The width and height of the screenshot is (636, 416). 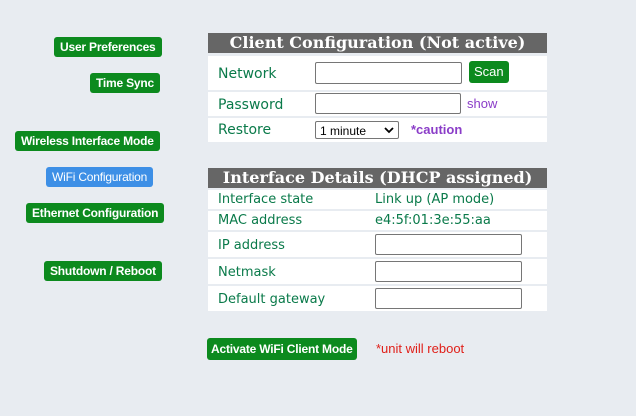 I want to click on sidebar-item-wireless-interface-mode: Wireless Interface Mode, so click(x=87, y=141).